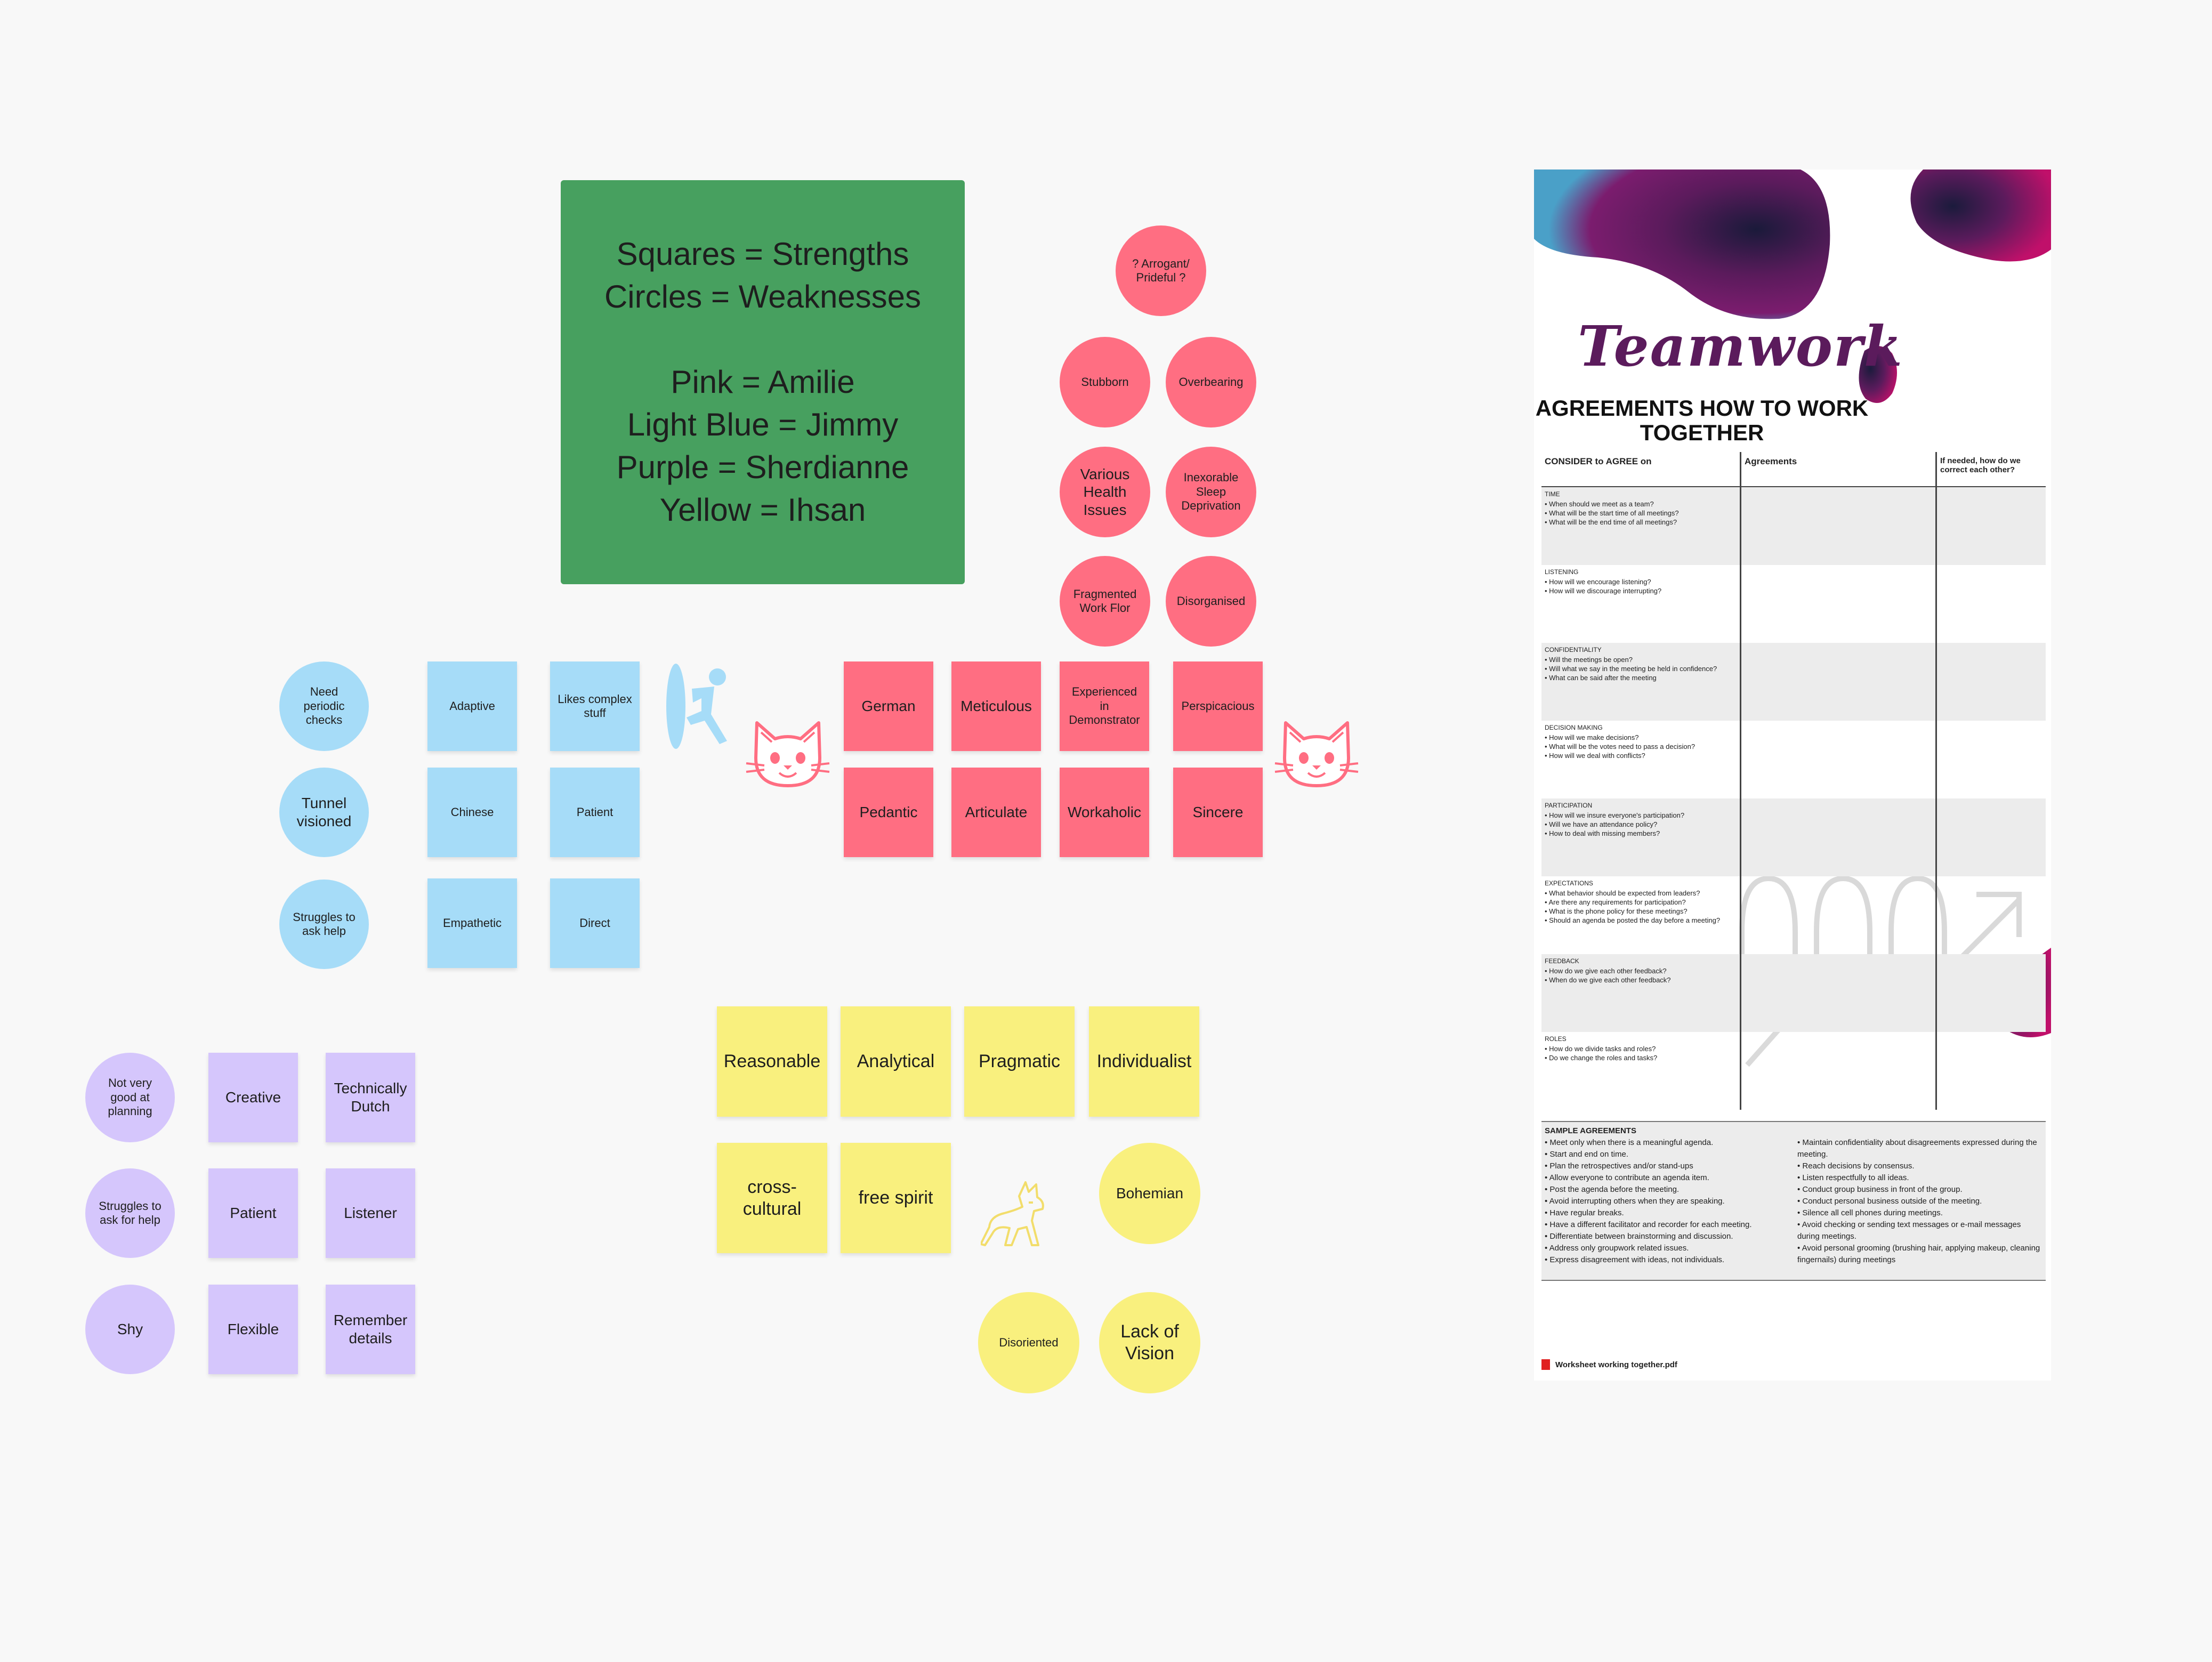 The height and width of the screenshot is (1662, 2212). What do you see at coordinates (1144, 1061) in the screenshot?
I see `yellow-strength-sticky: Individualist` at bounding box center [1144, 1061].